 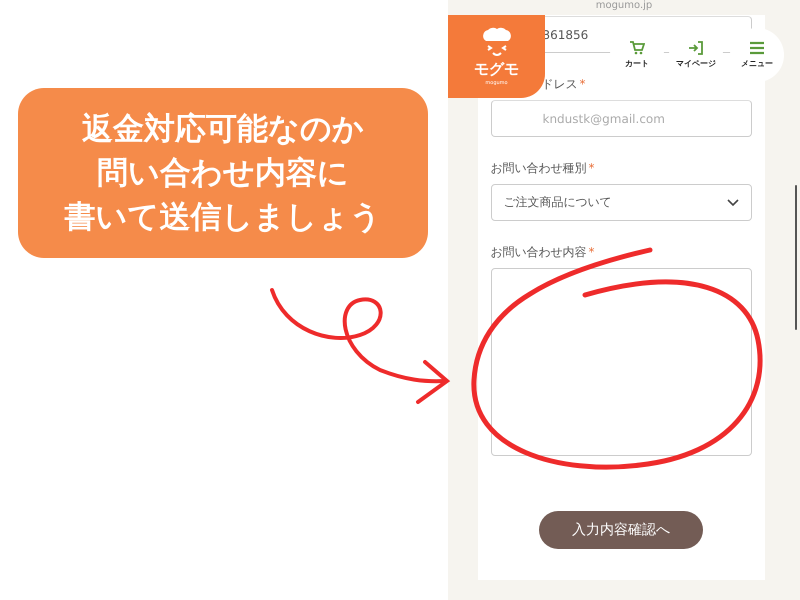 I want to click on text-area, so click(x=621, y=362).